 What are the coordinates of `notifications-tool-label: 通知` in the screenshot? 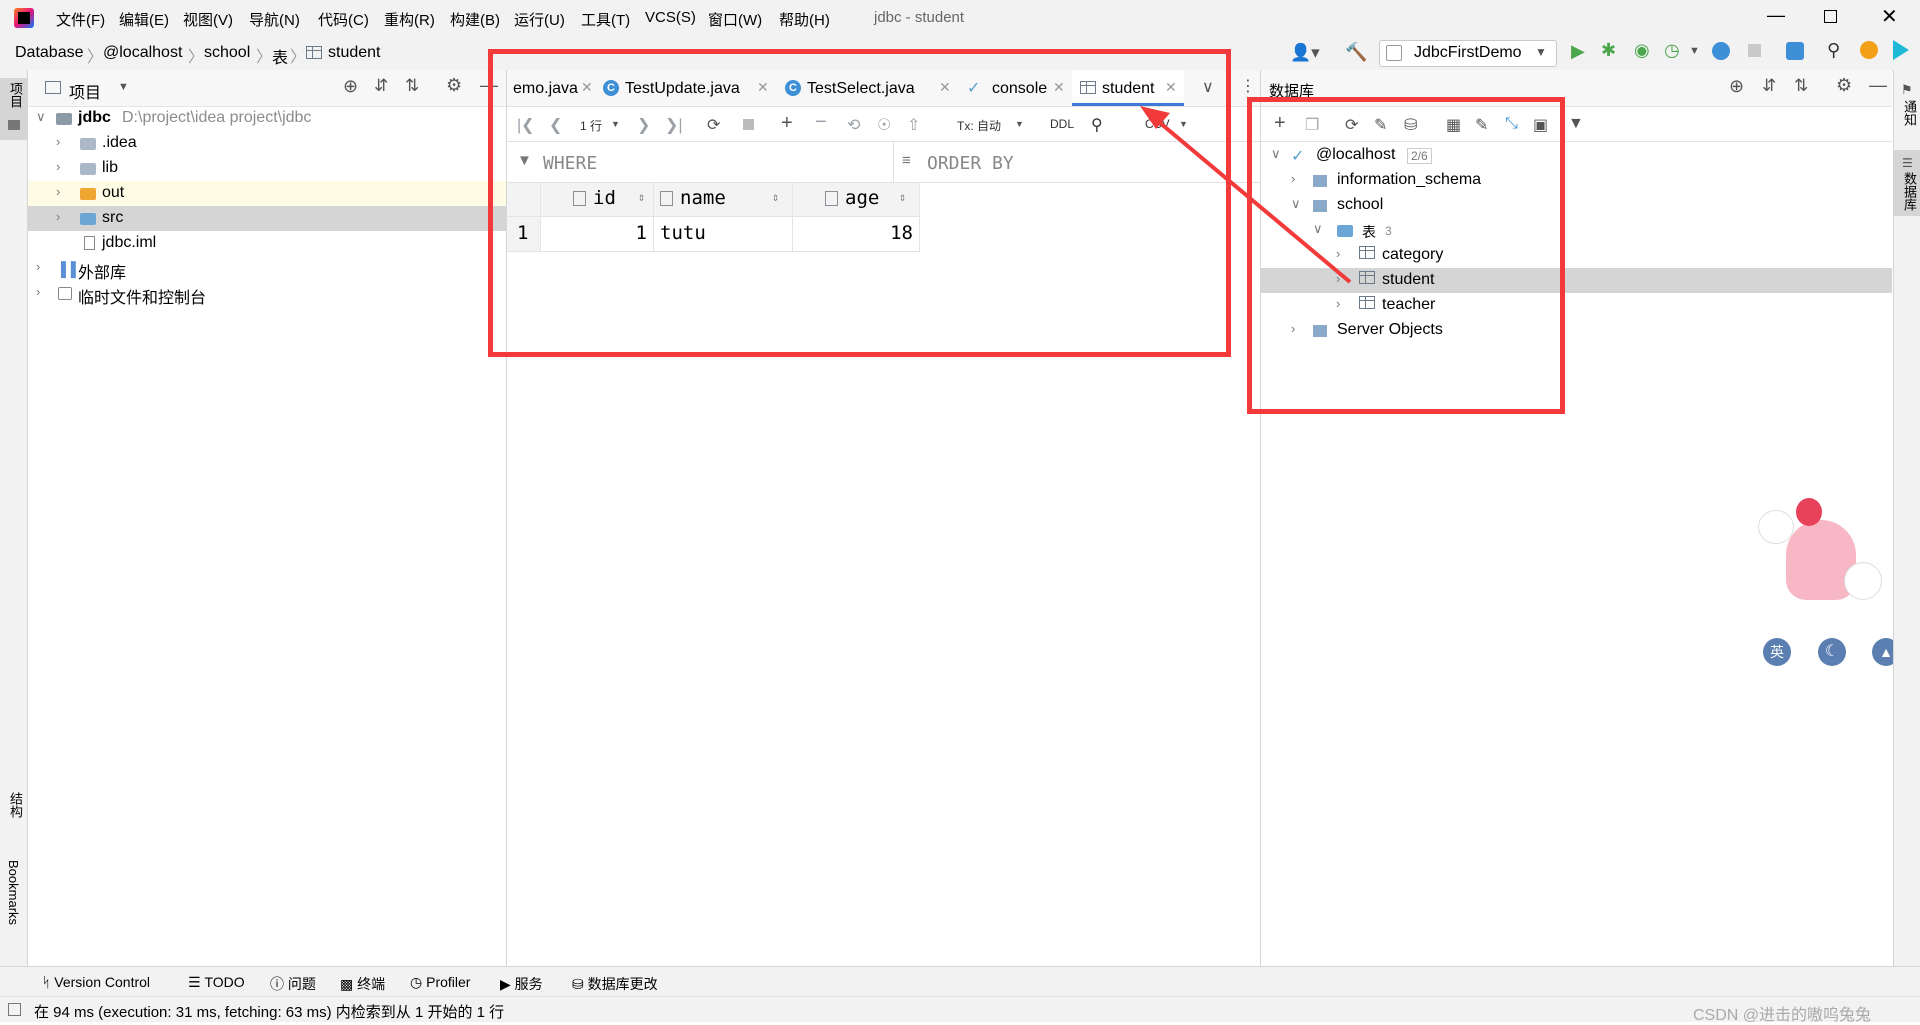 It's located at (1909, 113).